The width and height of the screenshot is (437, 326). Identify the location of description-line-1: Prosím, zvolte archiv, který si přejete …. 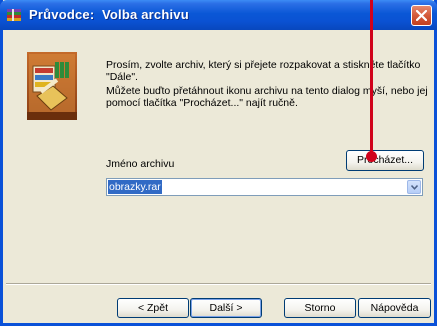
(263, 71).